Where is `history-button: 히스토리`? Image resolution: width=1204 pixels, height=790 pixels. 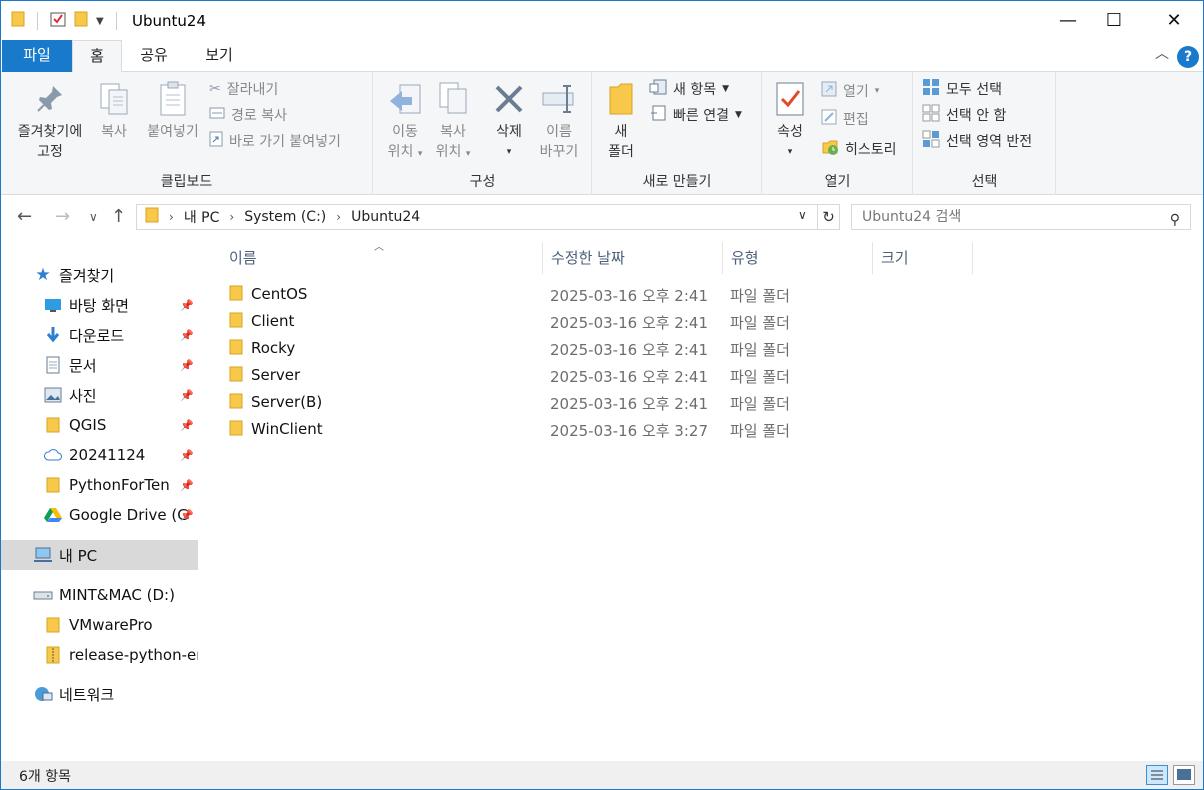 history-button: 히스토리 is located at coordinates (859, 149).